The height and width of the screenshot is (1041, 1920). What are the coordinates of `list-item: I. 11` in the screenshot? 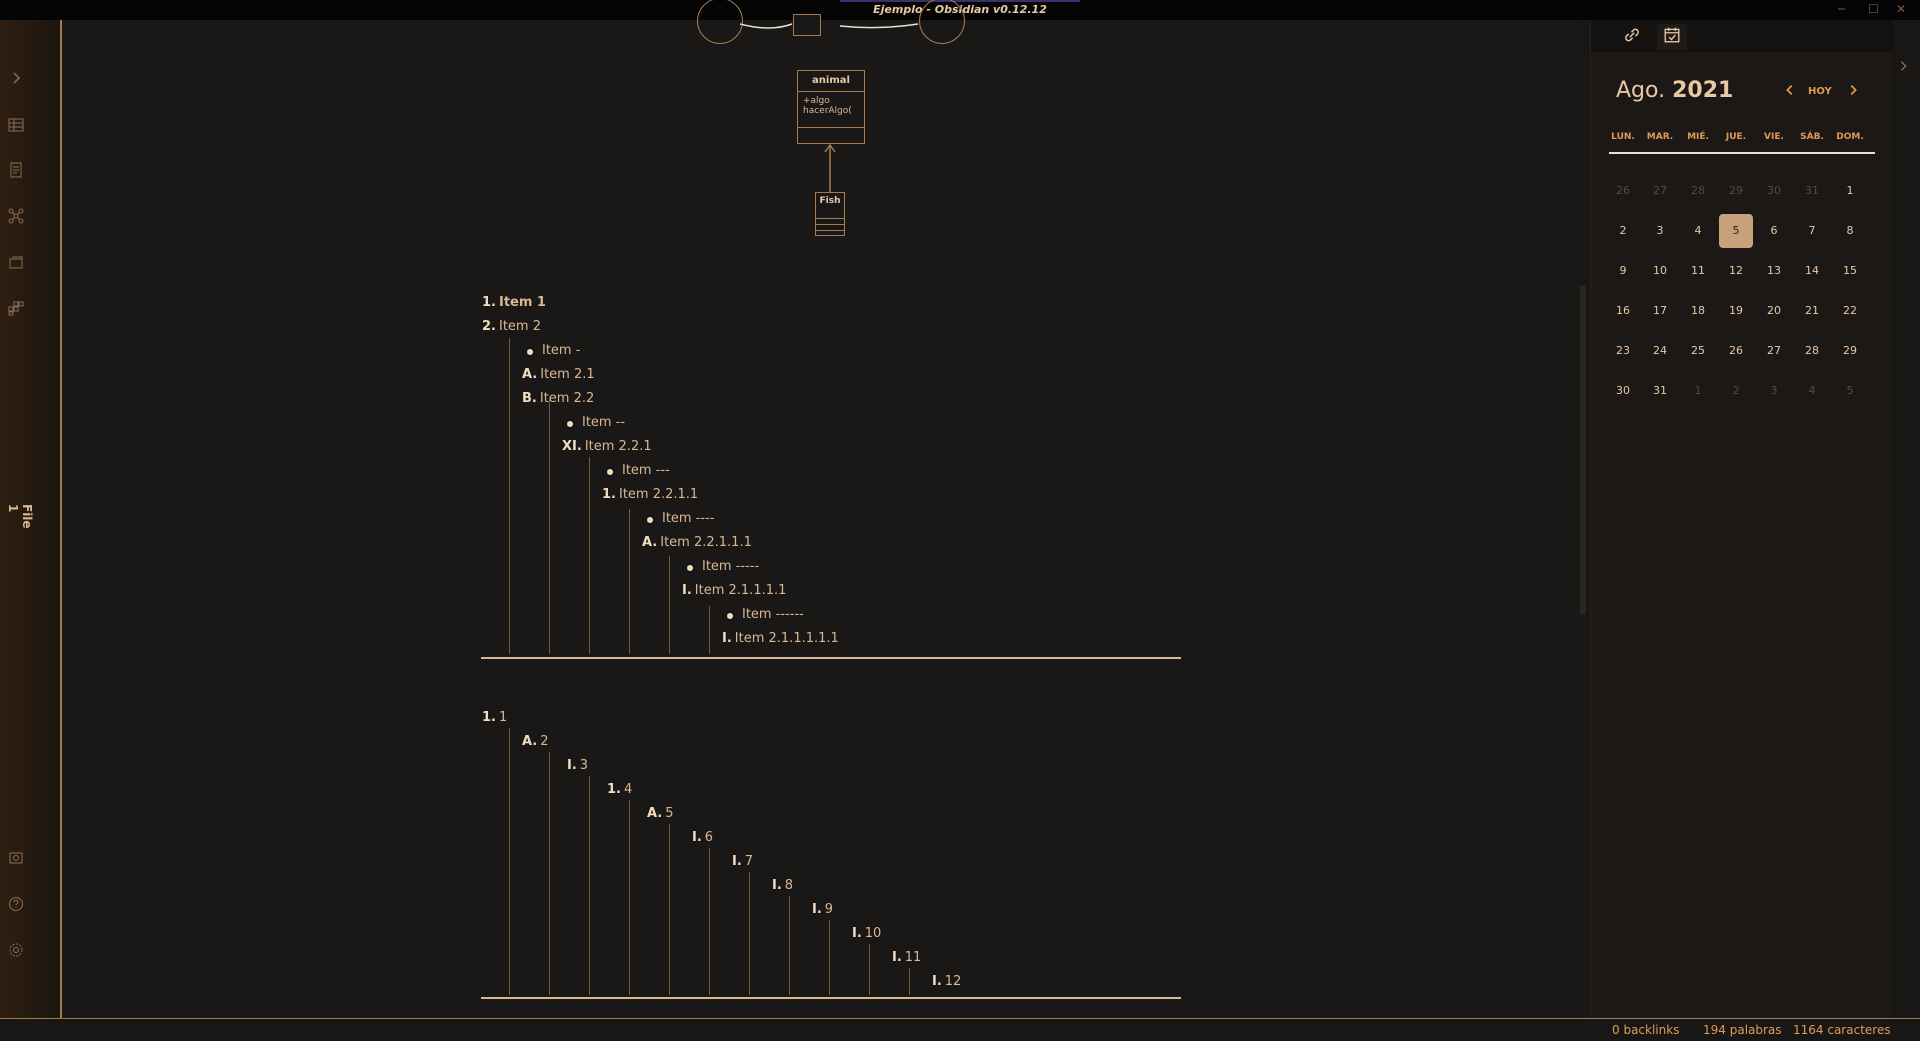 It's located at (906, 957).